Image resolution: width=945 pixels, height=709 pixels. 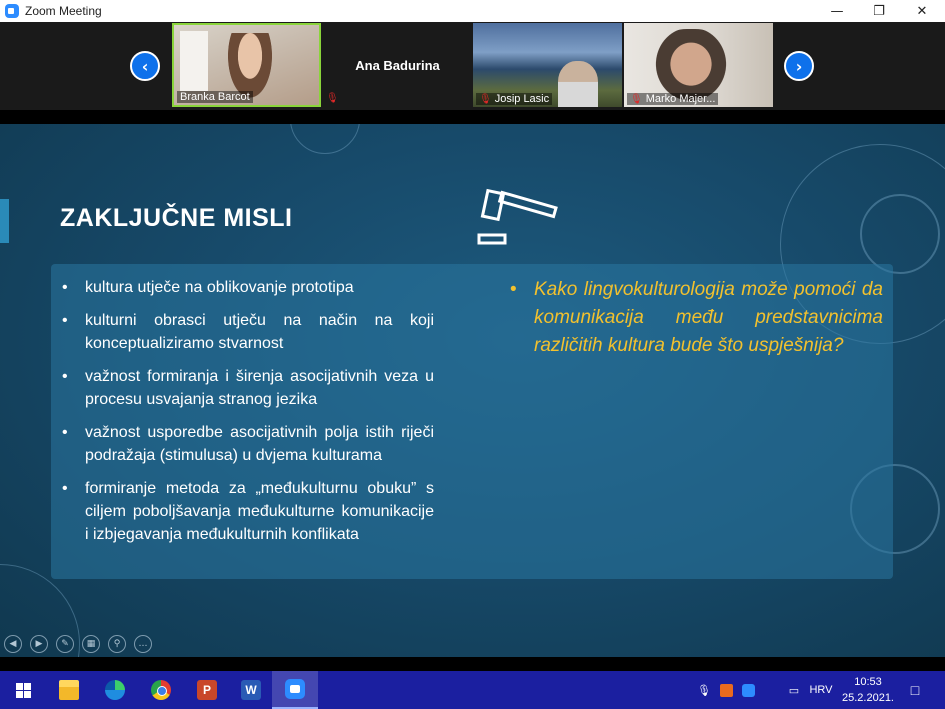 I want to click on taskbar-file-explorer, so click(x=69, y=690).